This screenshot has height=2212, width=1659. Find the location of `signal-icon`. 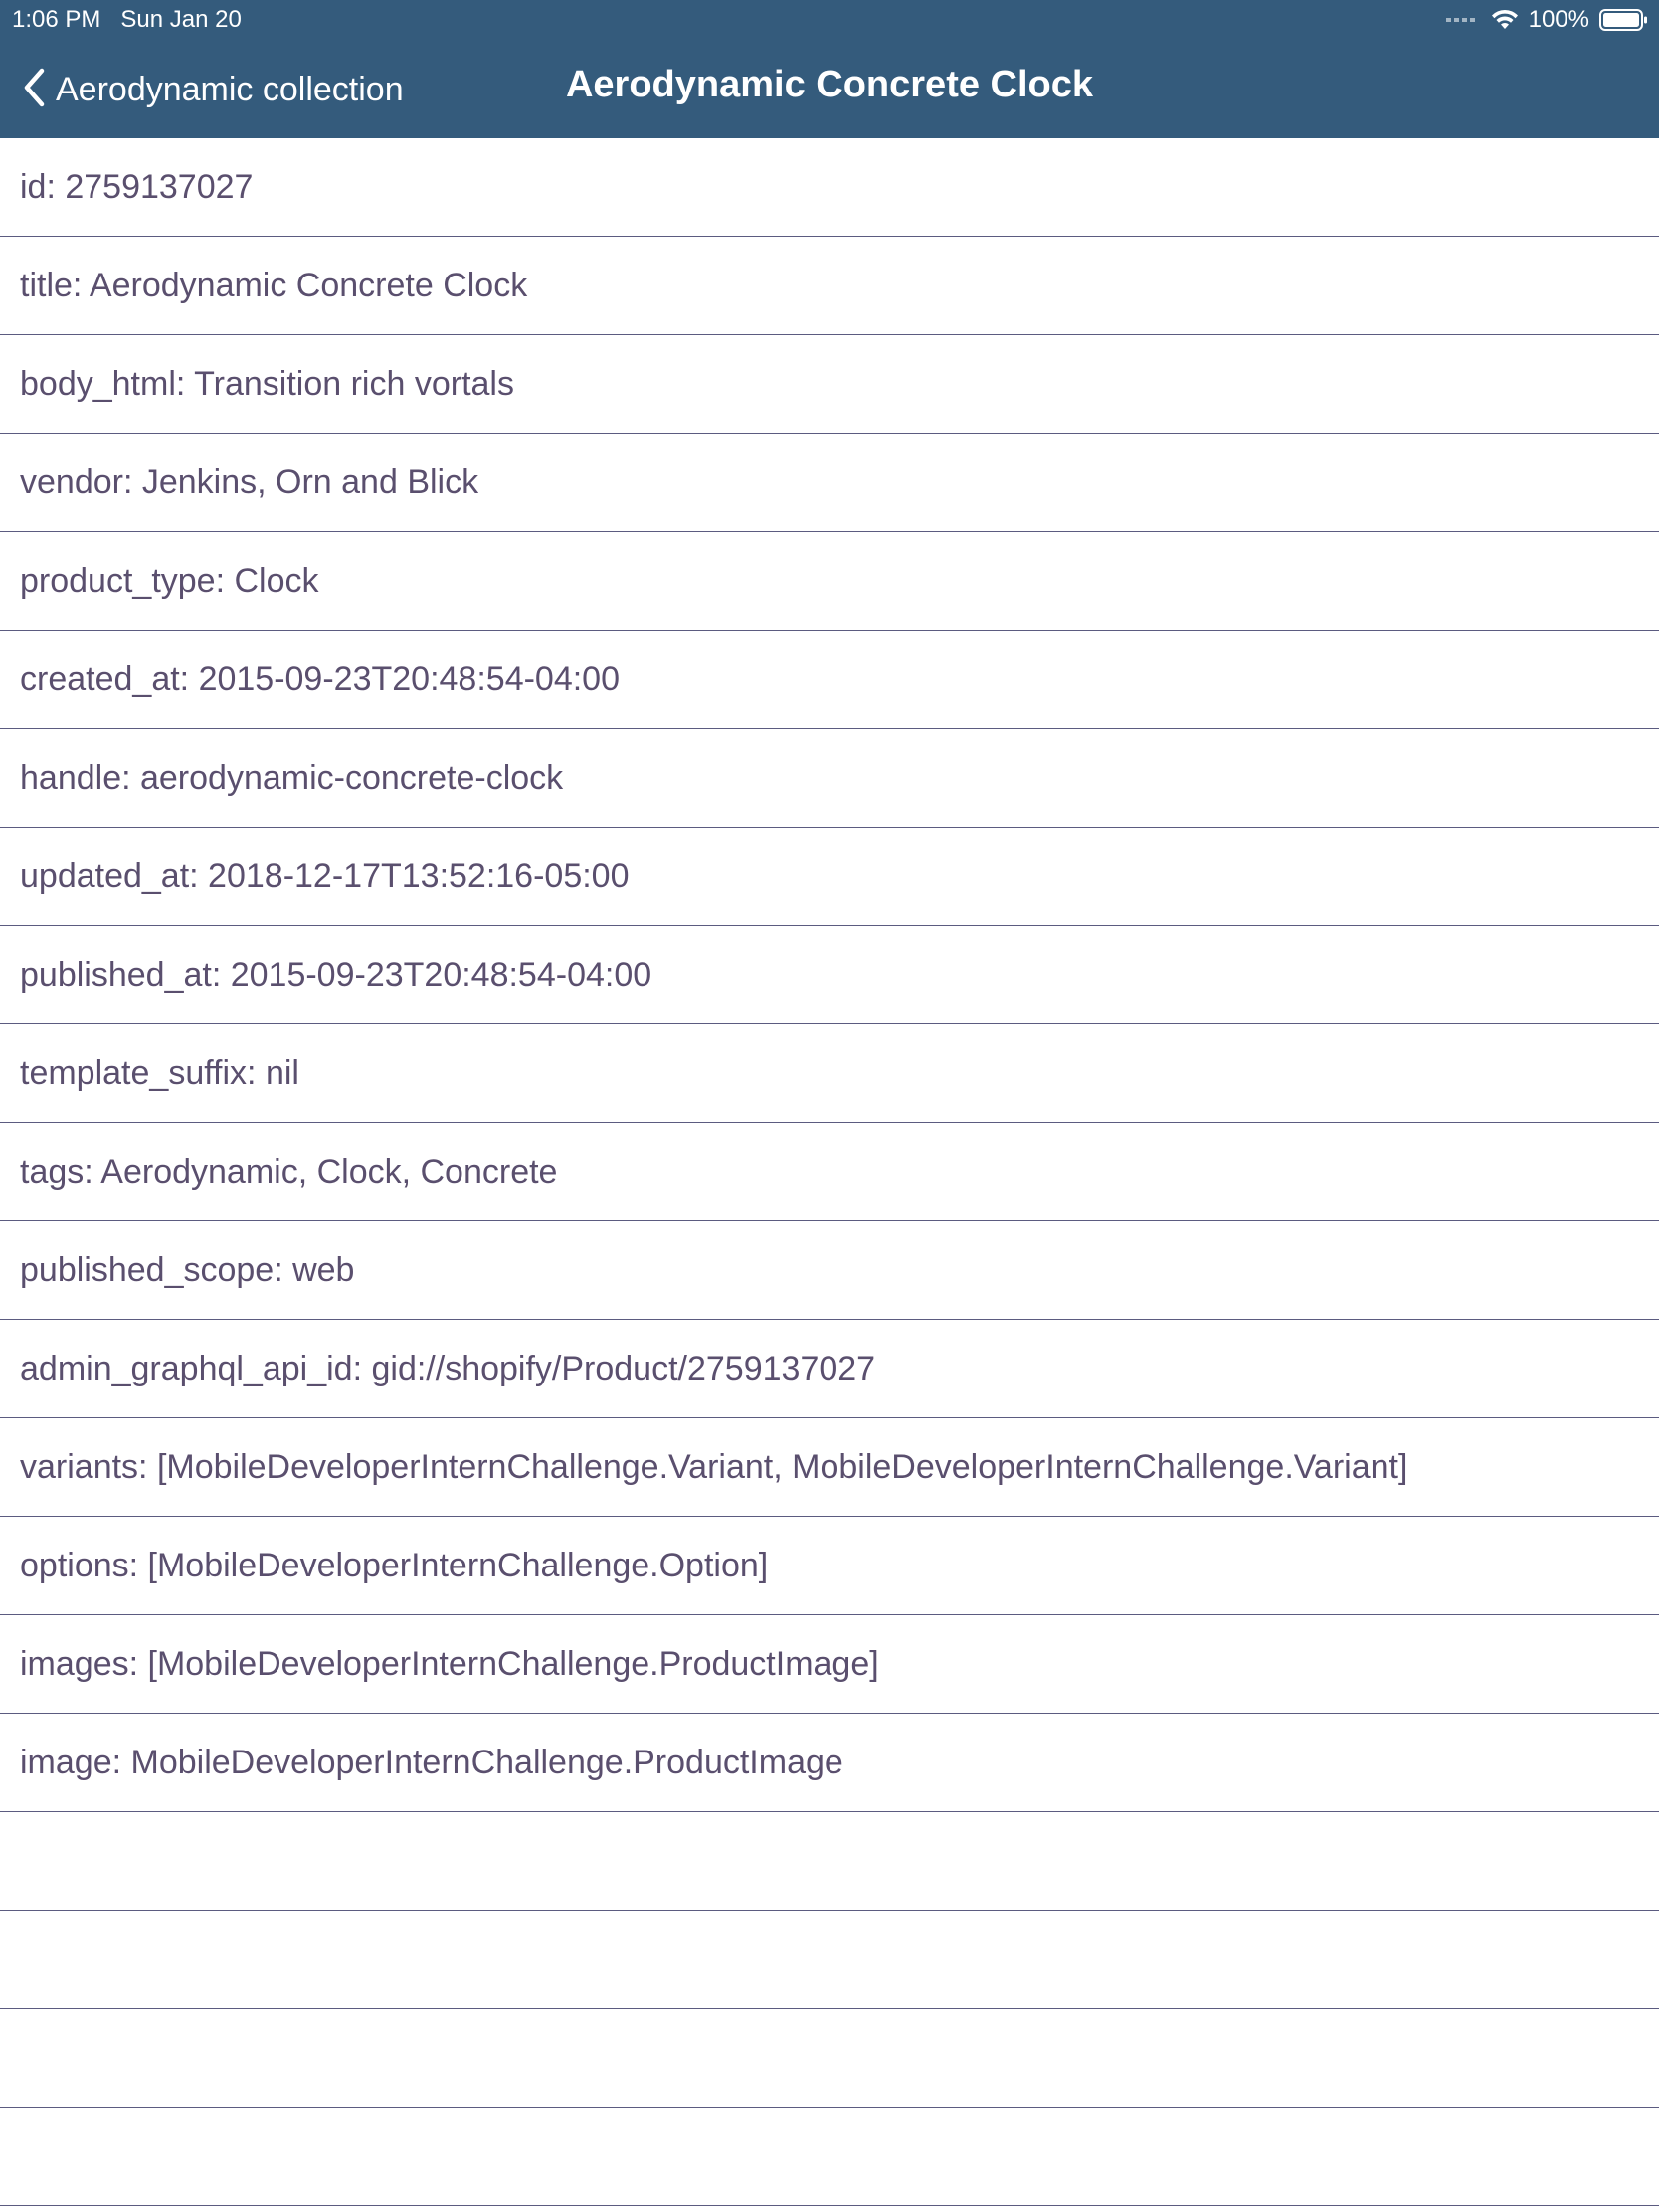

signal-icon is located at coordinates (1460, 20).